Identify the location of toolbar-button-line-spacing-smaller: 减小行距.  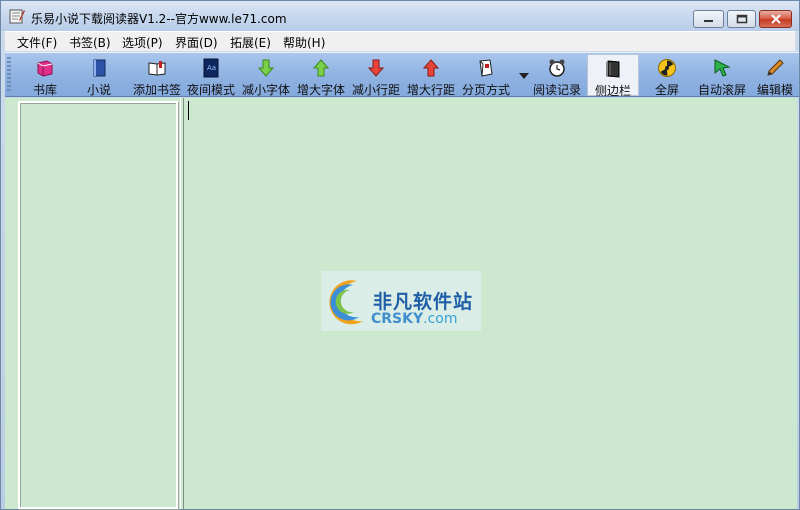
(376, 75).